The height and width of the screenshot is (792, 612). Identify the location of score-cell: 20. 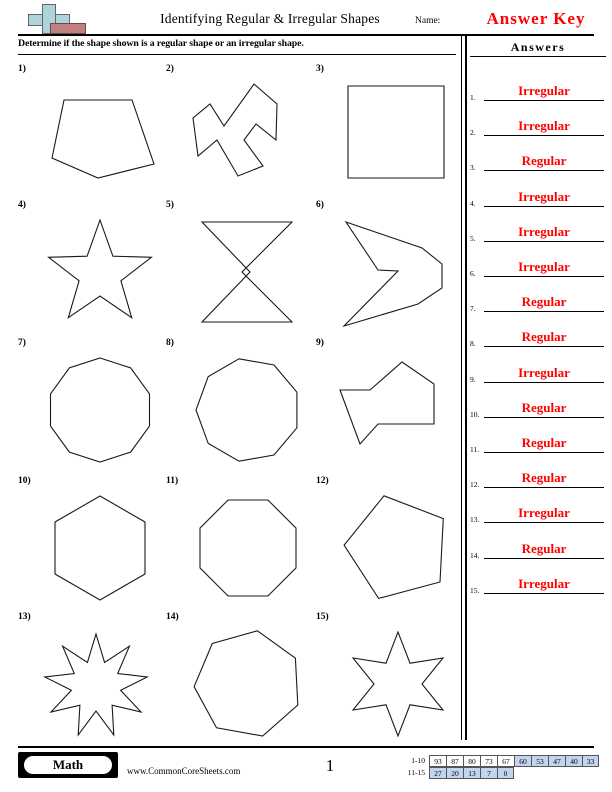
(454, 773).